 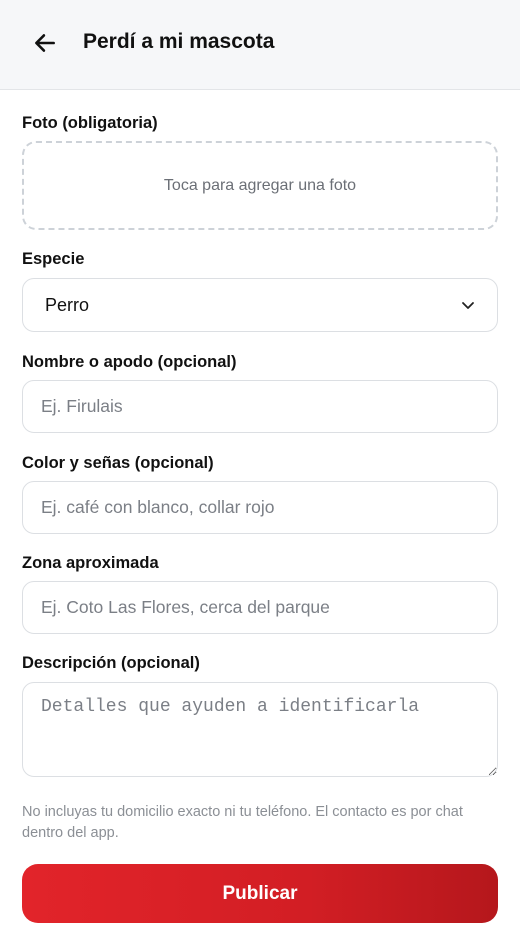 I want to click on name-label: Nombre o apodo (opcional), so click(x=129, y=362).